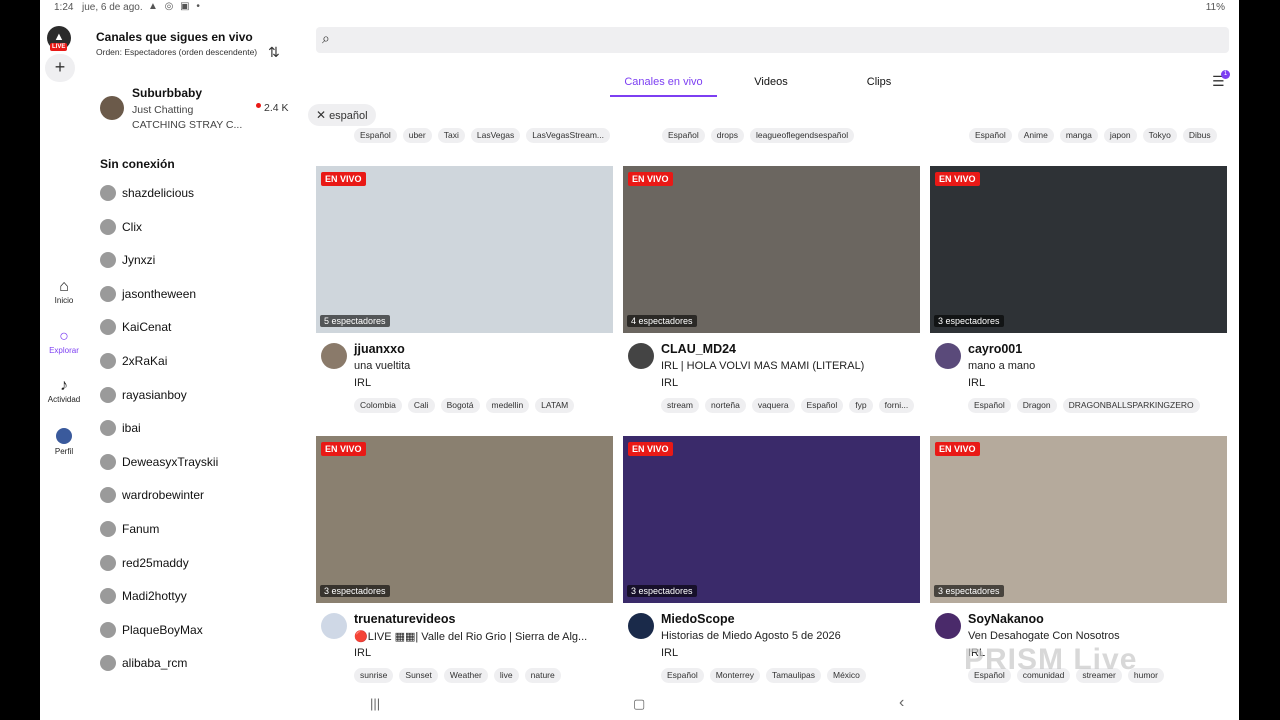  Describe the element at coordinates (727, 135) in the screenshot. I see `tag-chip: drops` at that location.